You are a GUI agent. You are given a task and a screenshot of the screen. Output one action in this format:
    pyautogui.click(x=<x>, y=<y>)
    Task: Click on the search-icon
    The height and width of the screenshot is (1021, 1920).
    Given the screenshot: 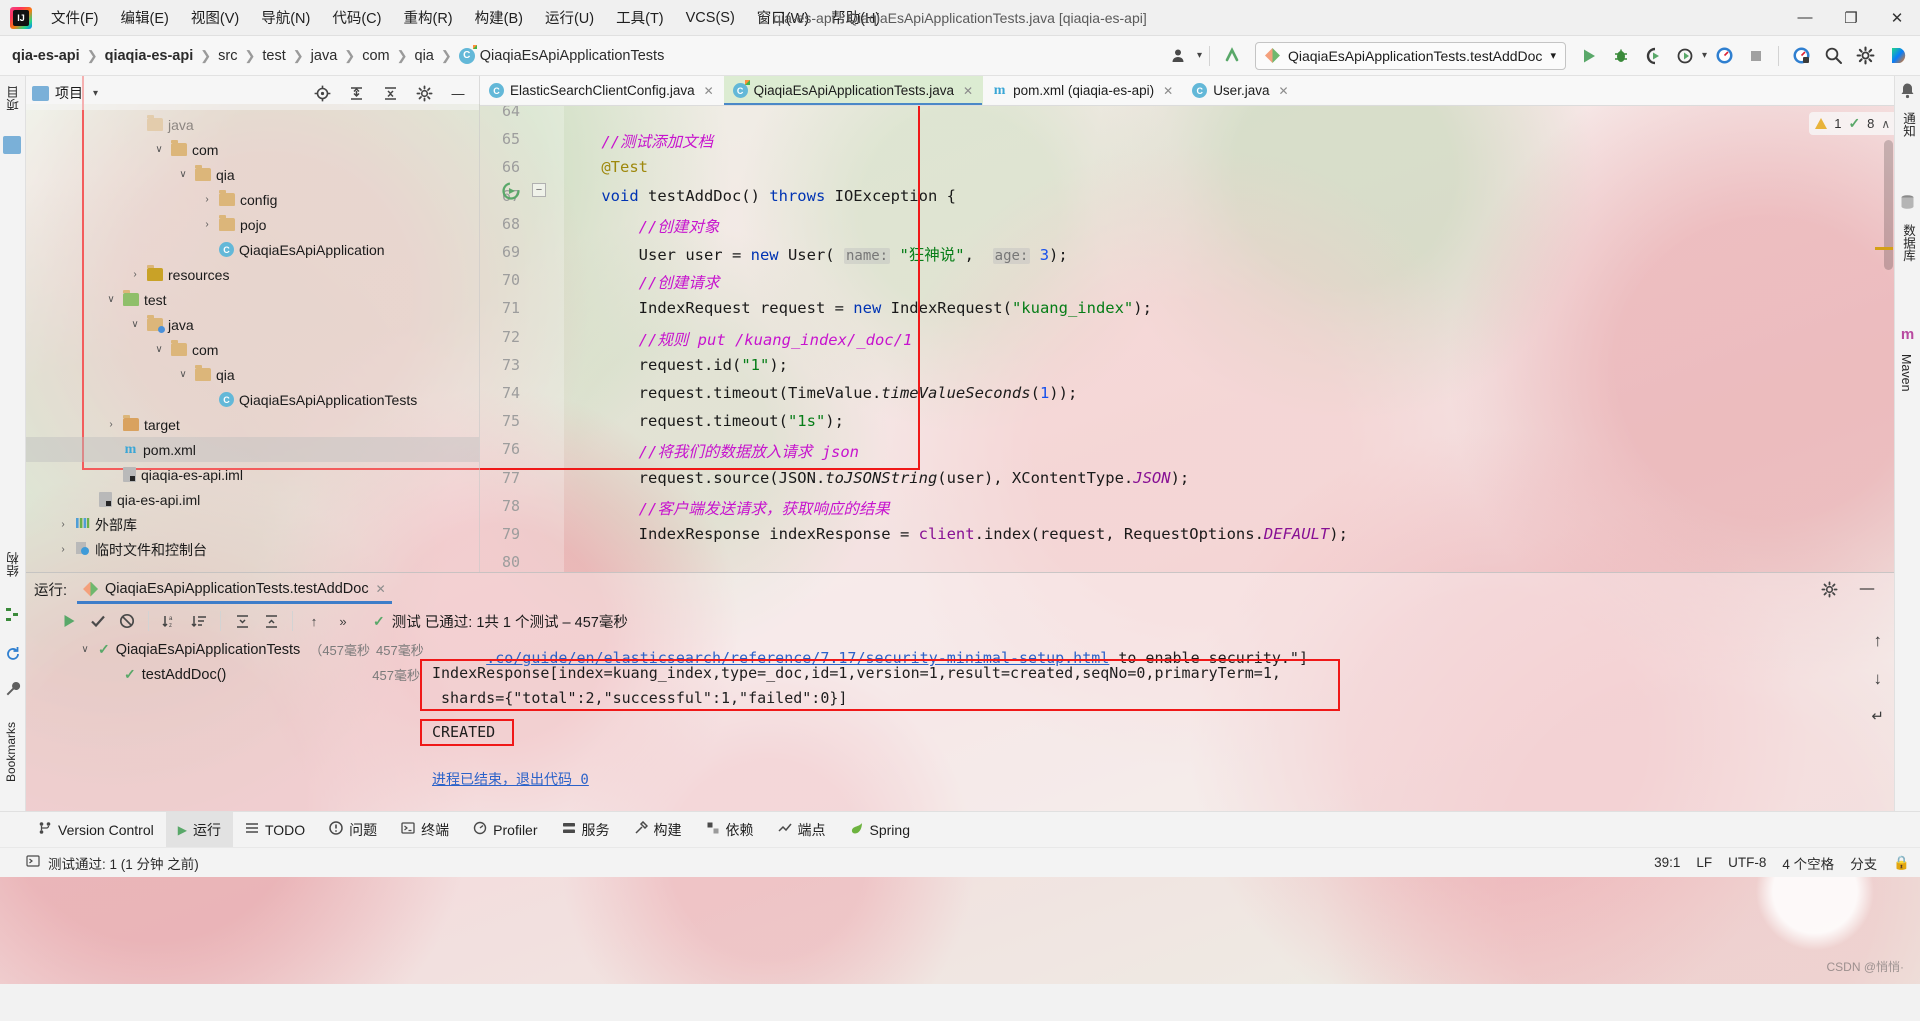 What is the action you would take?
    pyautogui.click(x=1833, y=56)
    